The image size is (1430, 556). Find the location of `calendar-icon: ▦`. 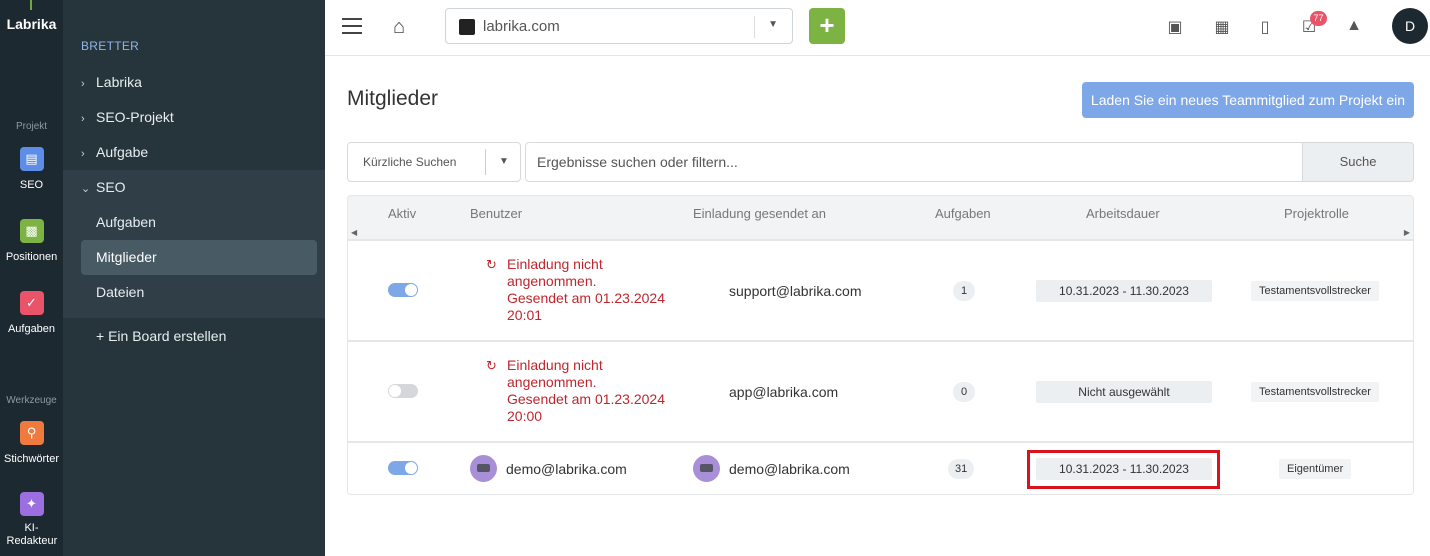

calendar-icon: ▦ is located at coordinates (1222, 27).